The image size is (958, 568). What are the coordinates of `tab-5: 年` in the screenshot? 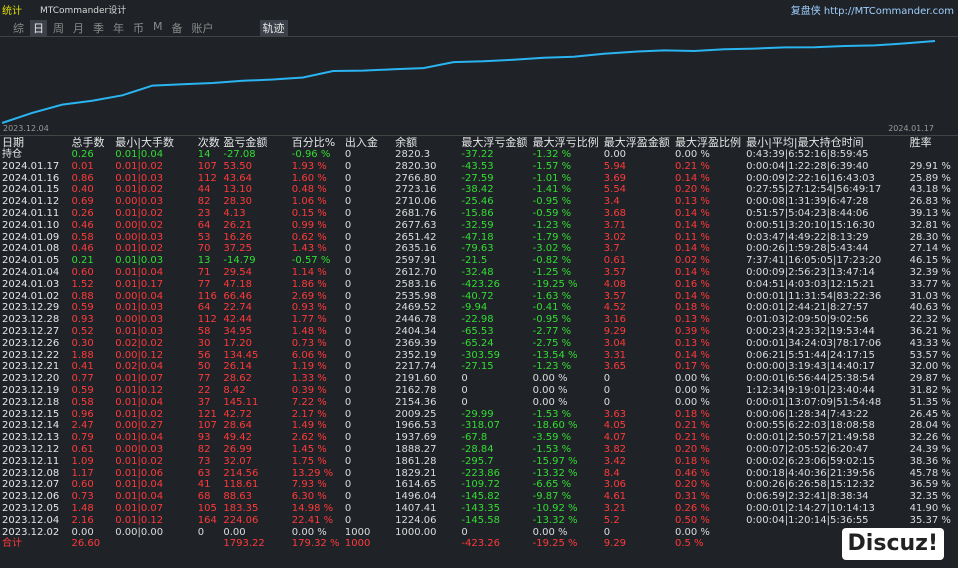 It's located at (118, 28).